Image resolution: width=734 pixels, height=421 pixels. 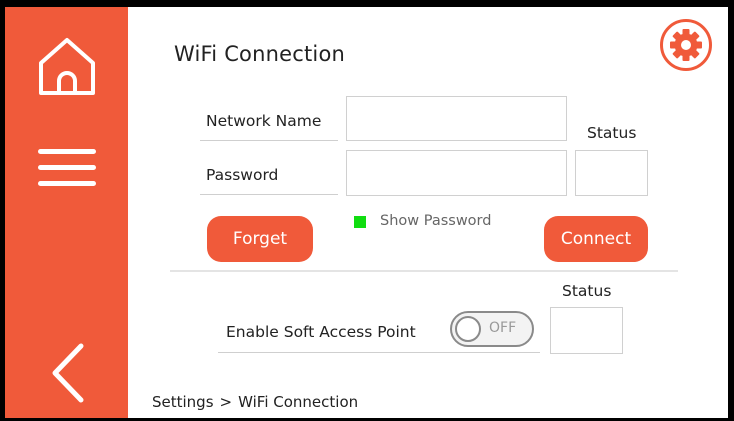 What do you see at coordinates (436, 221) in the screenshot?
I see `show-password-label: Show Password` at bounding box center [436, 221].